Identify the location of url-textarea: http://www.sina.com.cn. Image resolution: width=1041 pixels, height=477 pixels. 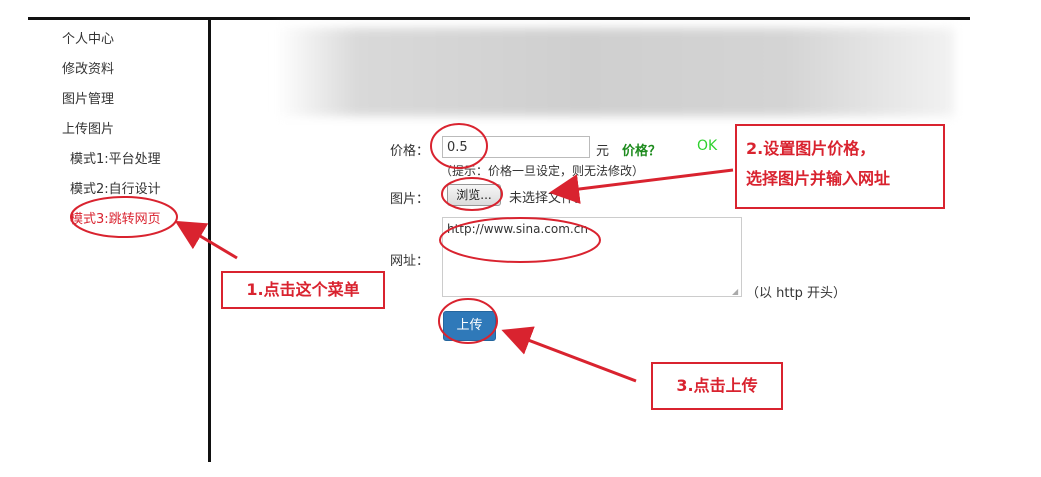
(592, 257).